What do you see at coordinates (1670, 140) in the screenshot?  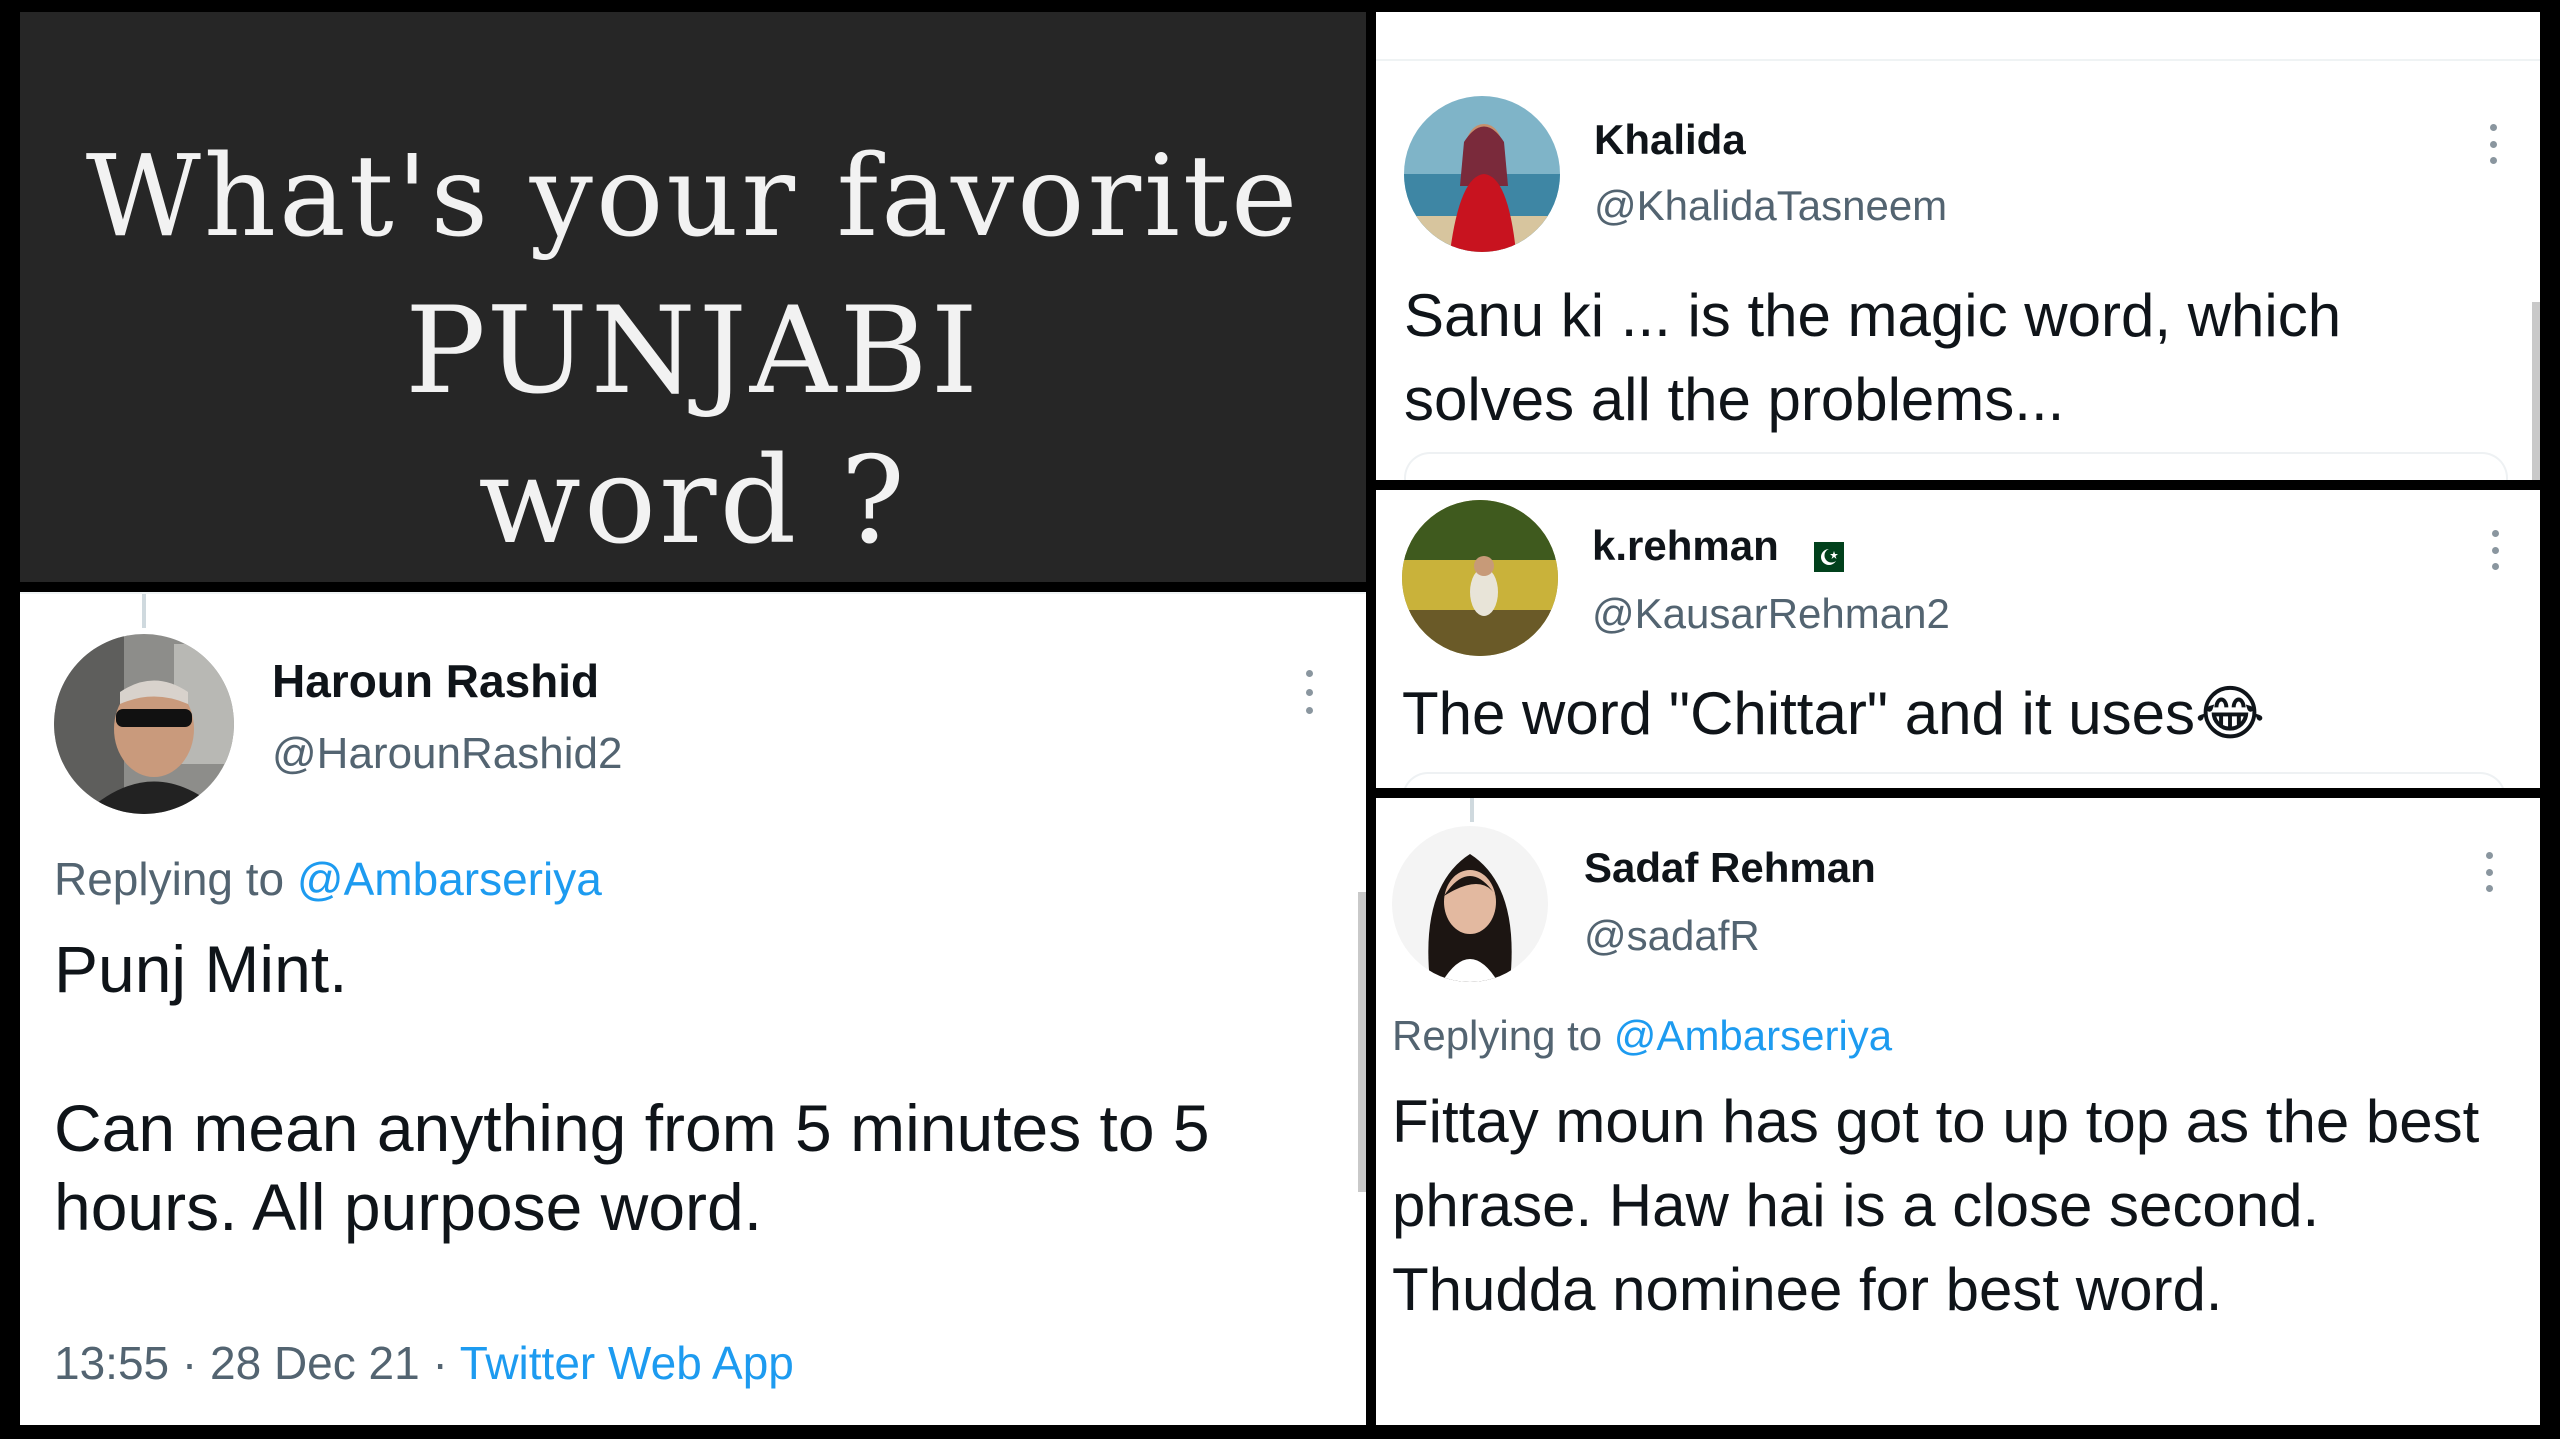 I see `author-name: Khalida` at bounding box center [1670, 140].